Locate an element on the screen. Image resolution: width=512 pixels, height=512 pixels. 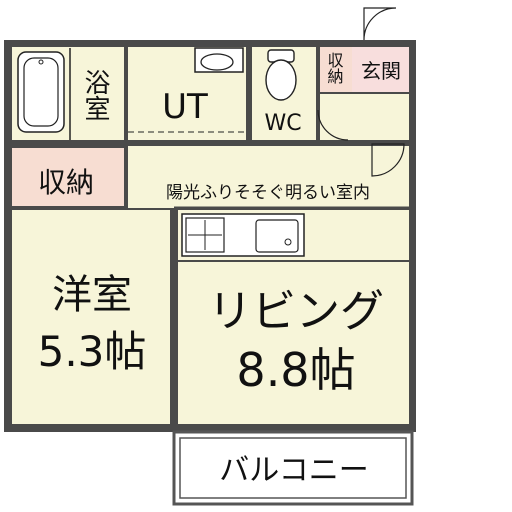
ut-label: UT is located at coordinates (185, 107).